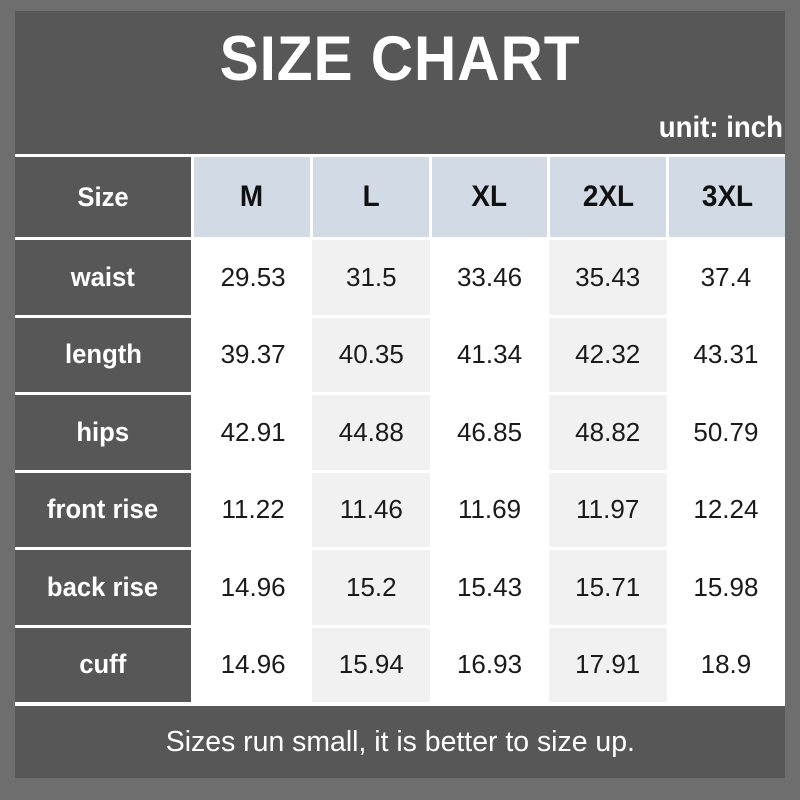 This screenshot has width=800, height=800. What do you see at coordinates (726, 432) in the screenshot?
I see `measurement-cell: 50.79` at bounding box center [726, 432].